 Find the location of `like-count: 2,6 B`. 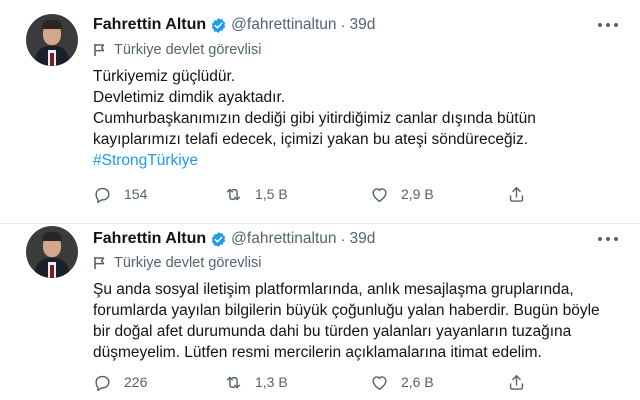

like-count: 2,6 B is located at coordinates (417, 382).